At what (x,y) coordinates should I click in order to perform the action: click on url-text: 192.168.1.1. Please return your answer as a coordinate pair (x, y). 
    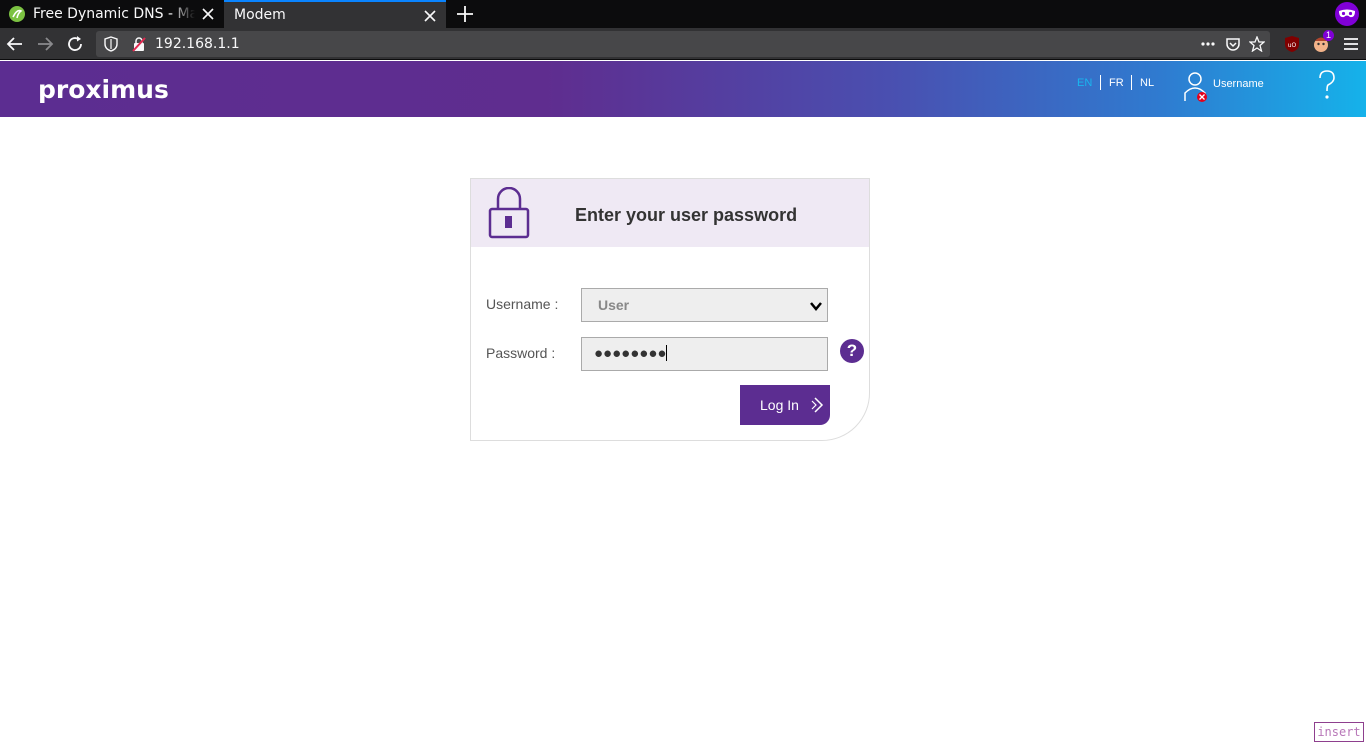
    Looking at the image, I should click on (197, 44).